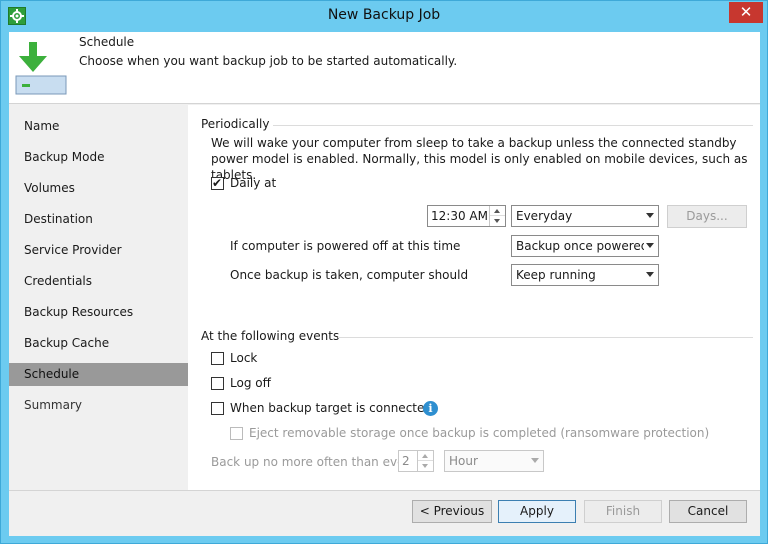 The width and height of the screenshot is (768, 544). I want to click on window-title: New Backup Job, so click(384, 15).